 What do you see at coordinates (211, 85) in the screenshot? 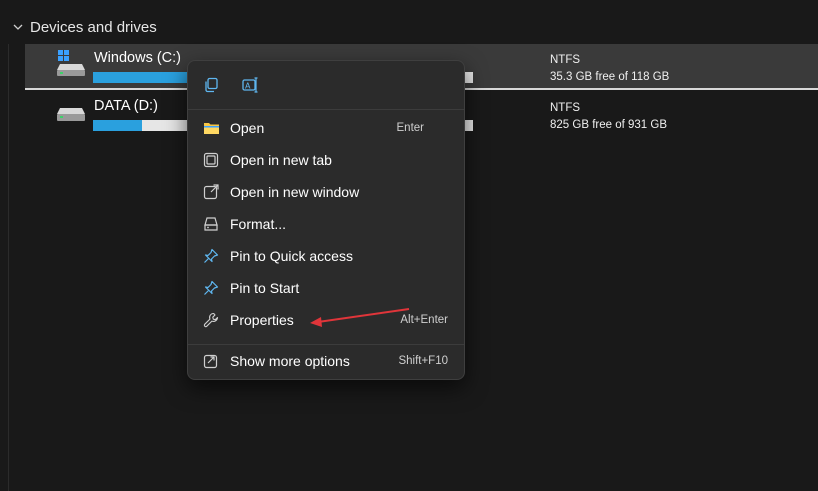
I see `copy-icon` at bounding box center [211, 85].